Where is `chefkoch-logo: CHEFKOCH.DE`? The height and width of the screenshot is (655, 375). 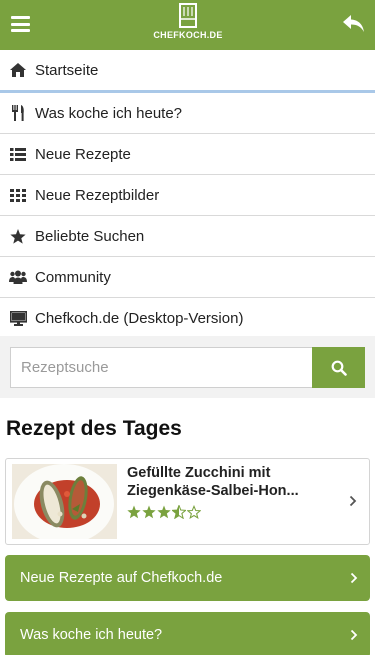 chefkoch-logo: CHEFKOCH.DE is located at coordinates (188, 24).